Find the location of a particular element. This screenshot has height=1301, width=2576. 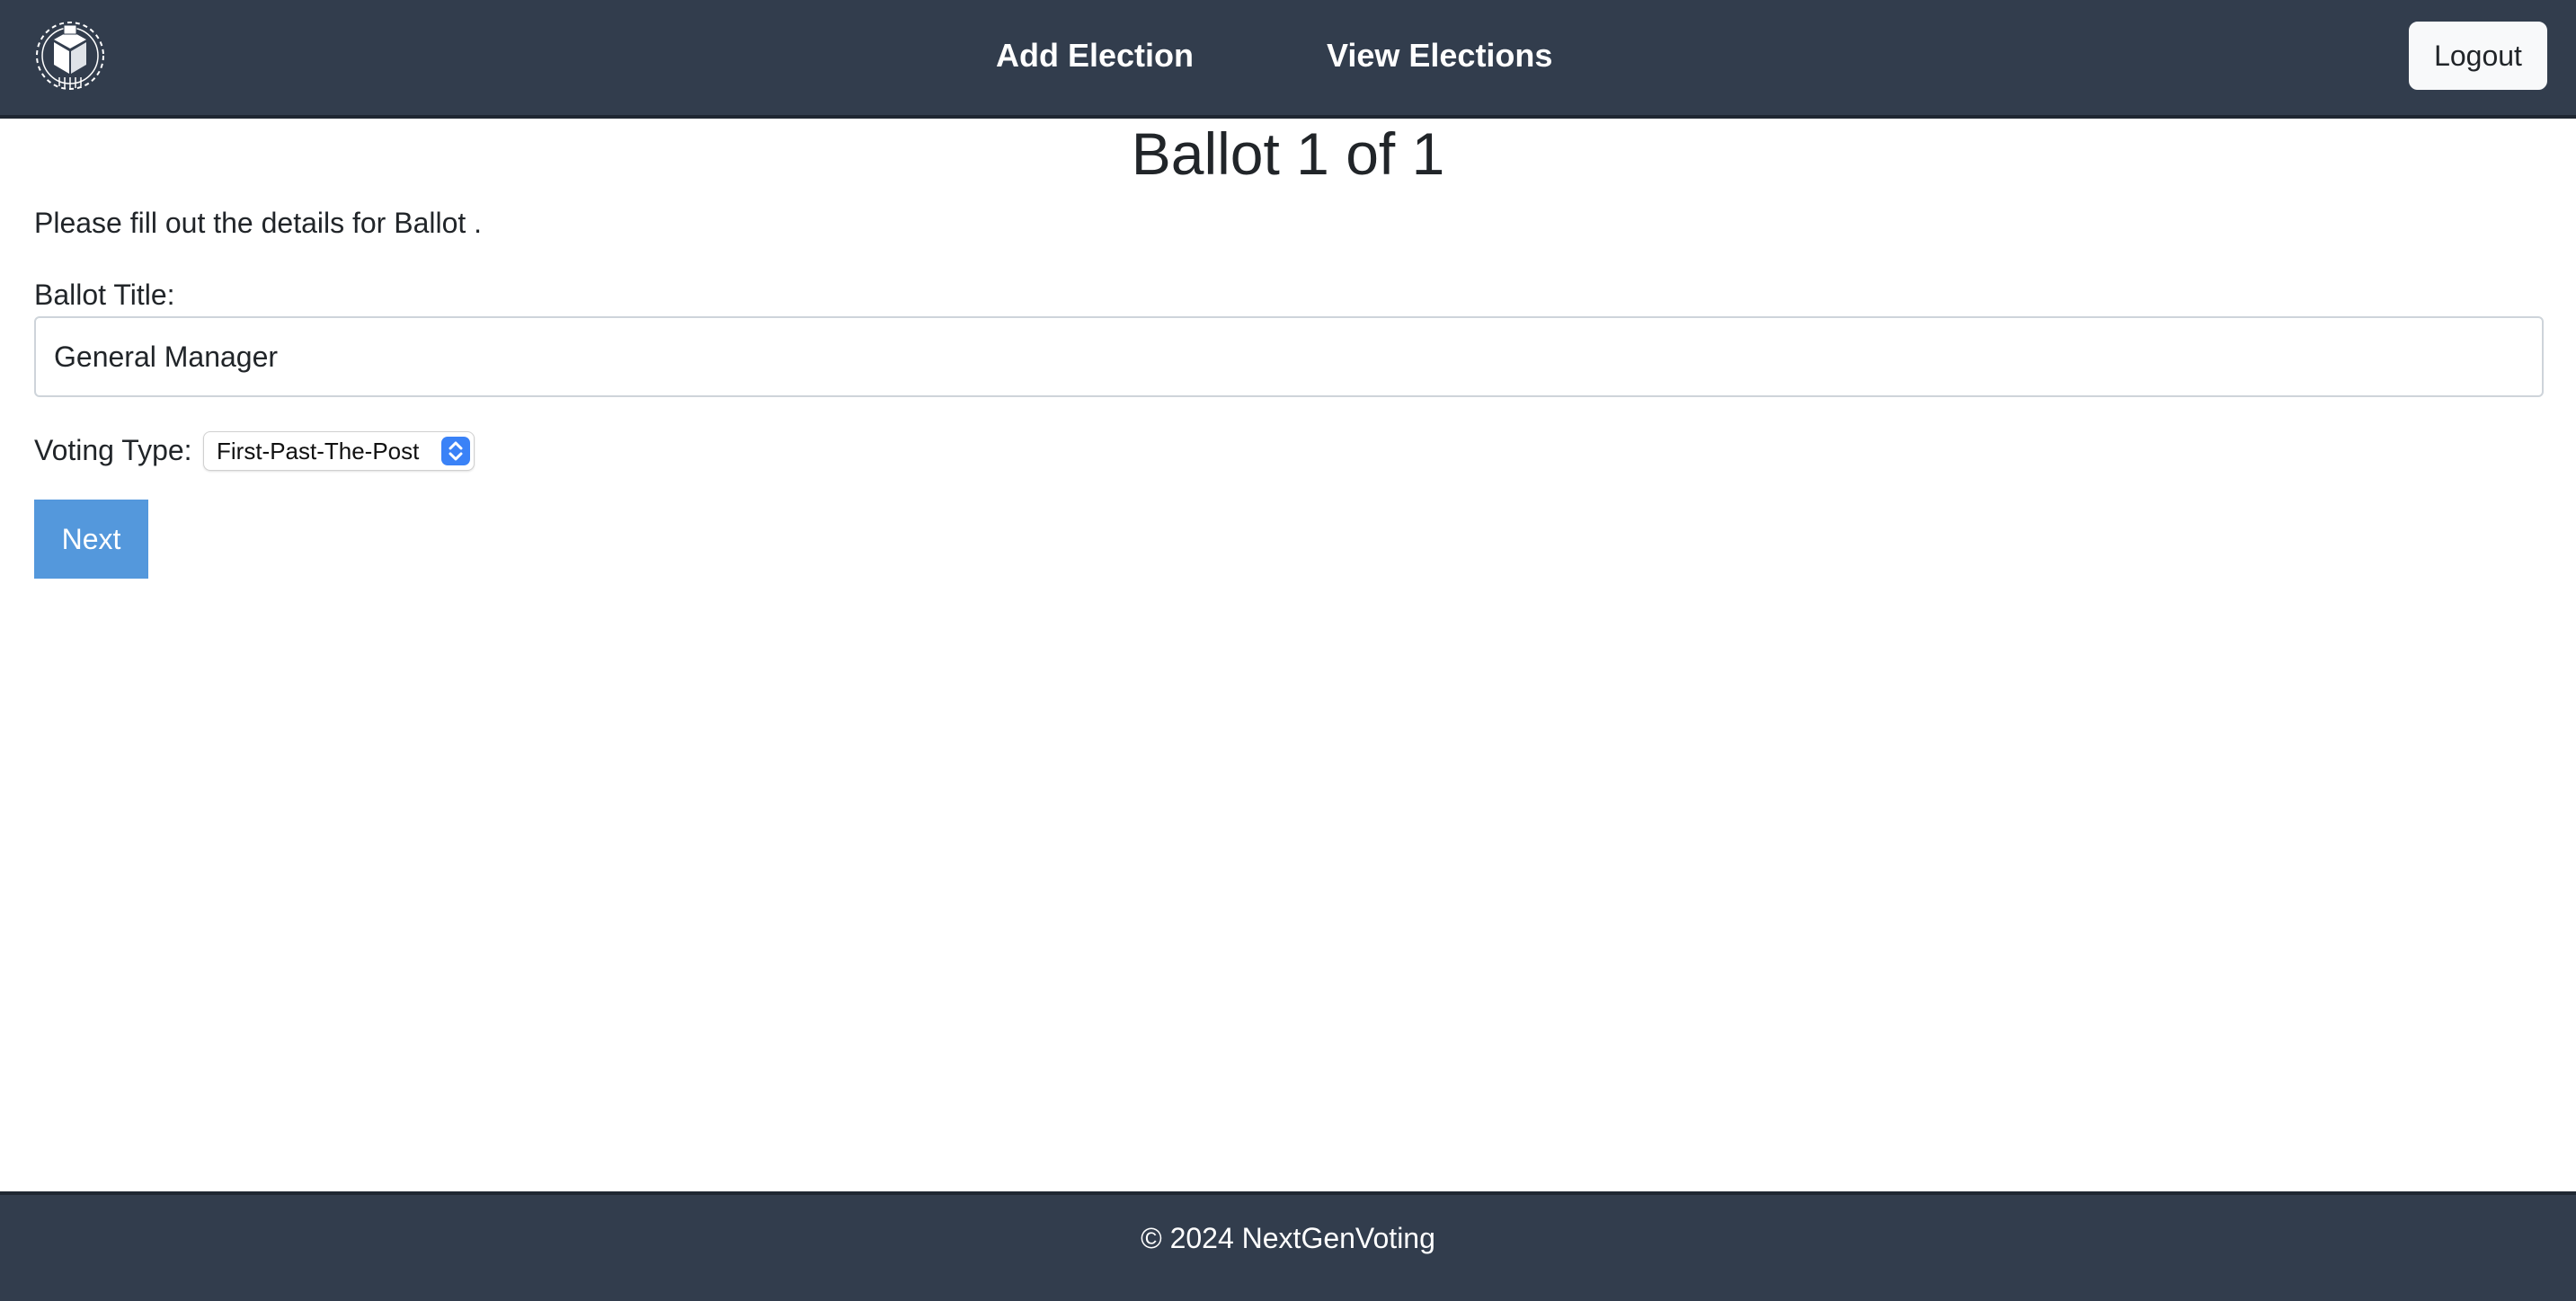

voting-type-label: Voting Type: is located at coordinates (113, 450).